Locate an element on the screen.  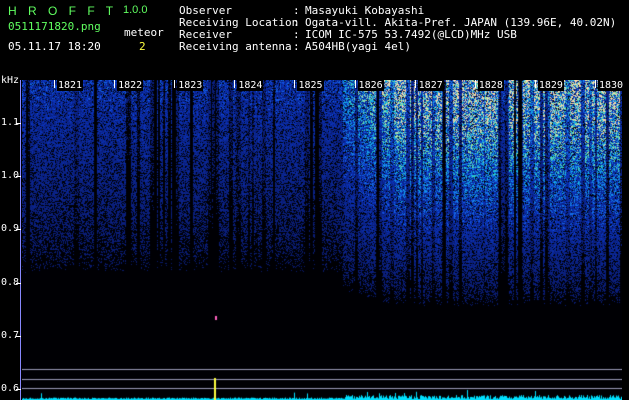
info-value-antenna: A504HB(yagi 4el) is located at coordinates (358, 46).